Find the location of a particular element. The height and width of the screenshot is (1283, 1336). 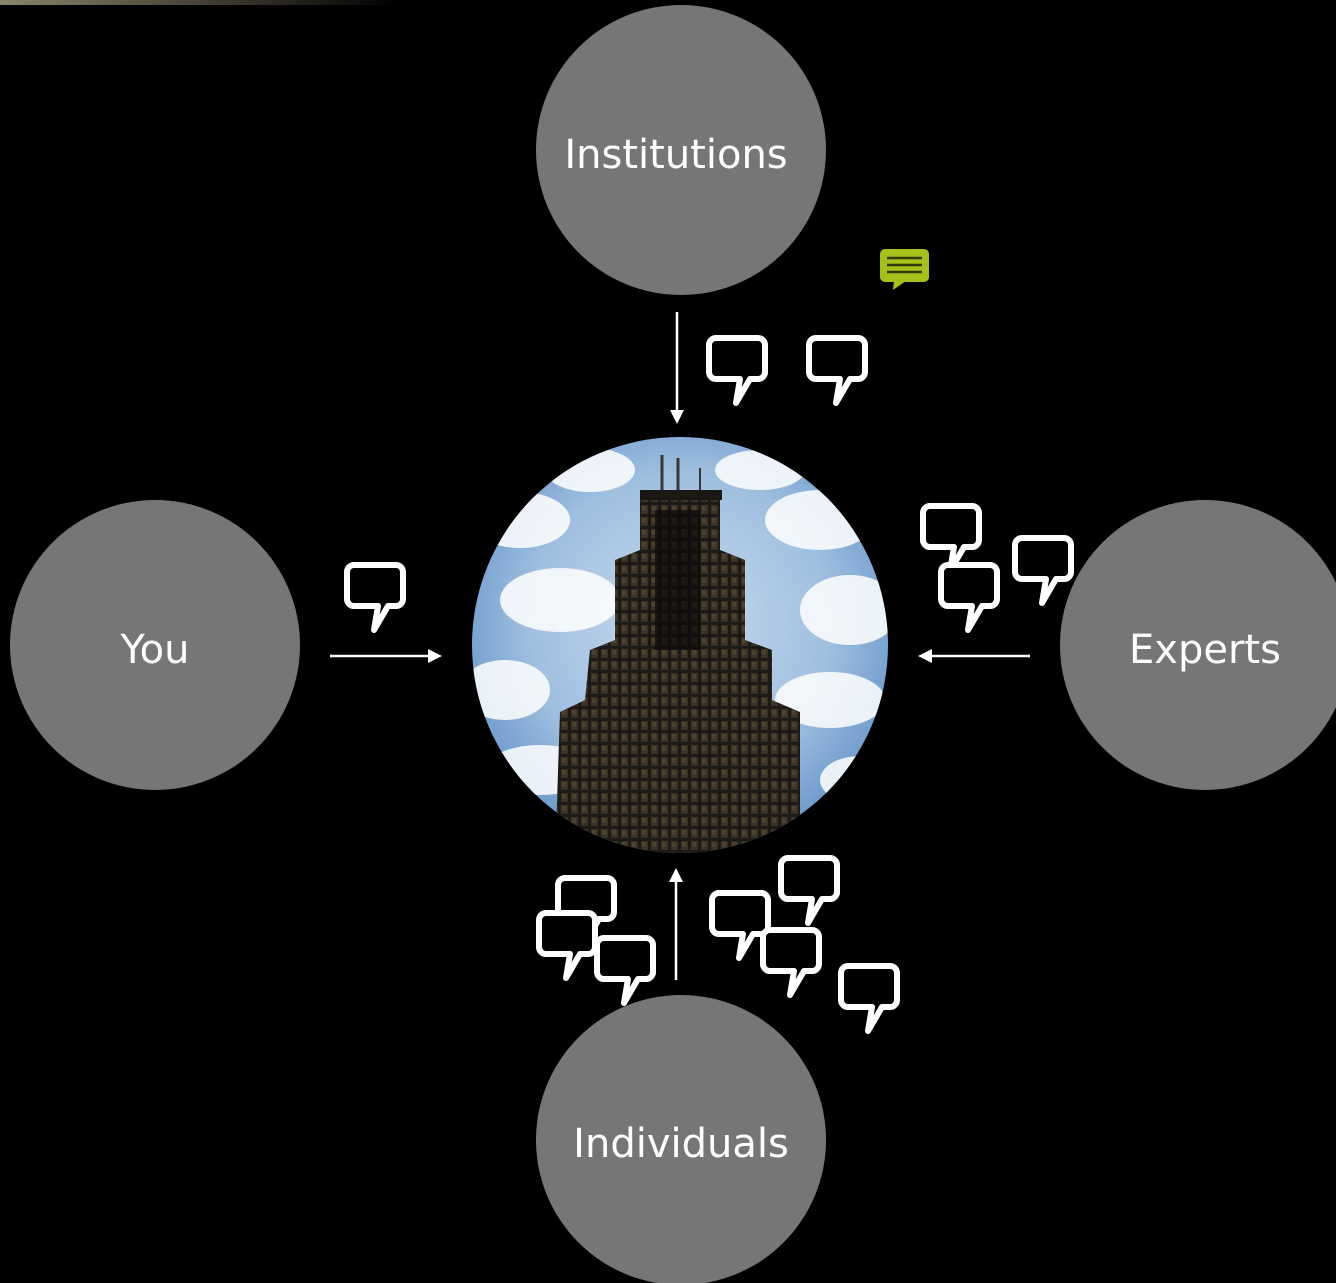

arrow-individuals-to-center is located at coordinates (676, 924).